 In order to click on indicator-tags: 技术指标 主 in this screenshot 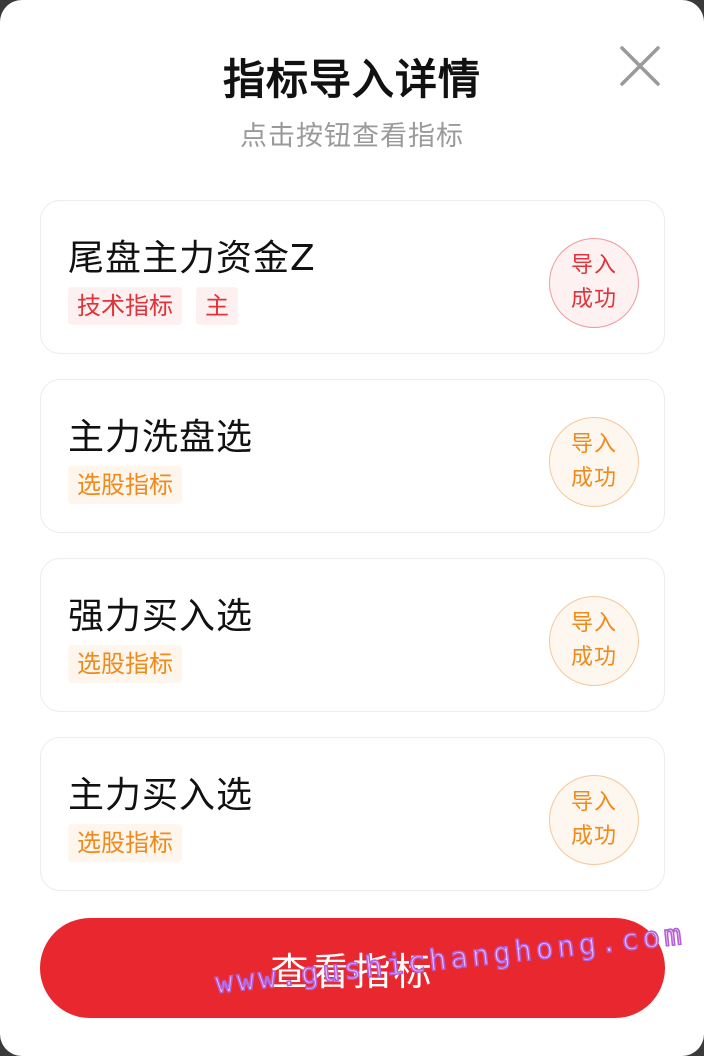, I will do `click(153, 306)`.